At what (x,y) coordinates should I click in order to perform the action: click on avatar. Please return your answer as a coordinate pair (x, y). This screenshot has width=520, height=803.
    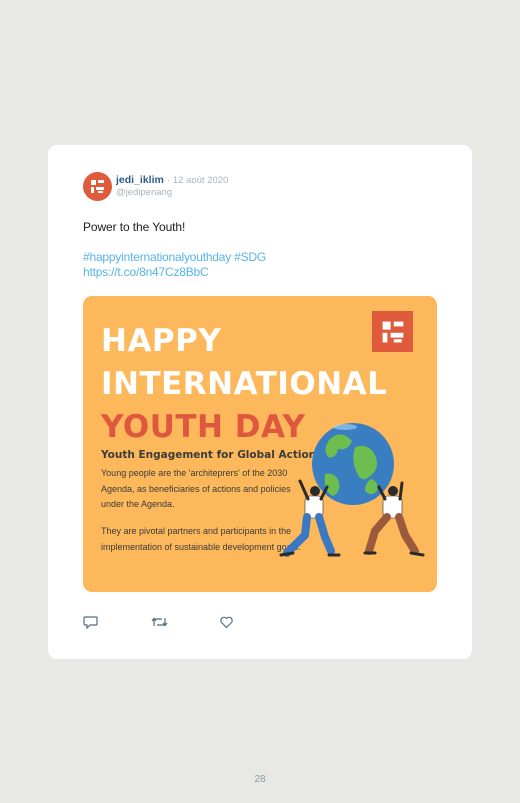
    Looking at the image, I should click on (97, 186).